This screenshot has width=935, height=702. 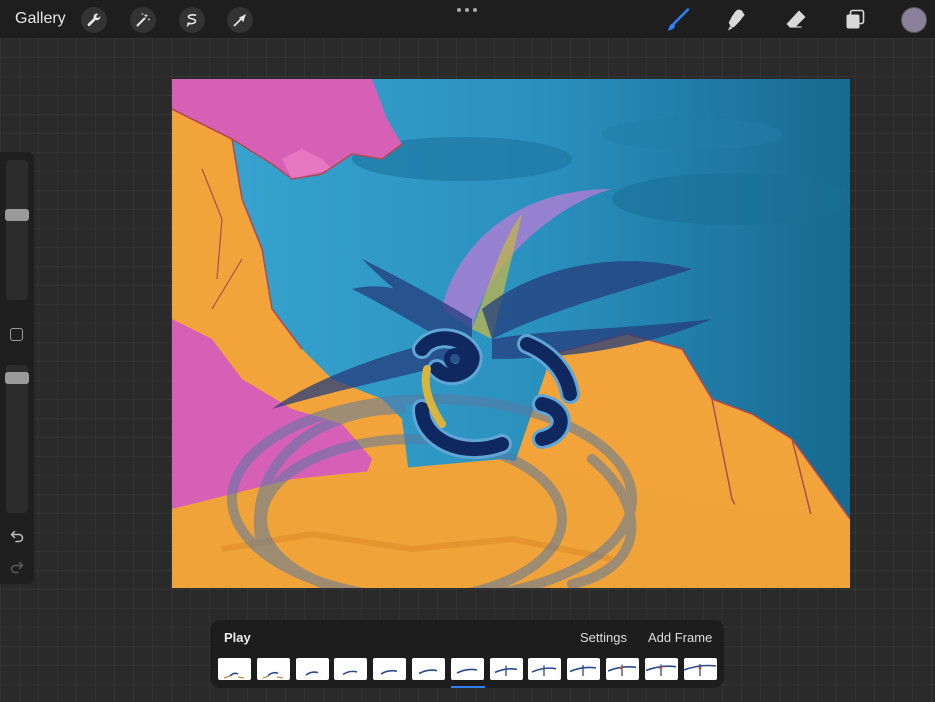 What do you see at coordinates (680, 637) in the screenshot?
I see `add-frame-button: Add Frame` at bounding box center [680, 637].